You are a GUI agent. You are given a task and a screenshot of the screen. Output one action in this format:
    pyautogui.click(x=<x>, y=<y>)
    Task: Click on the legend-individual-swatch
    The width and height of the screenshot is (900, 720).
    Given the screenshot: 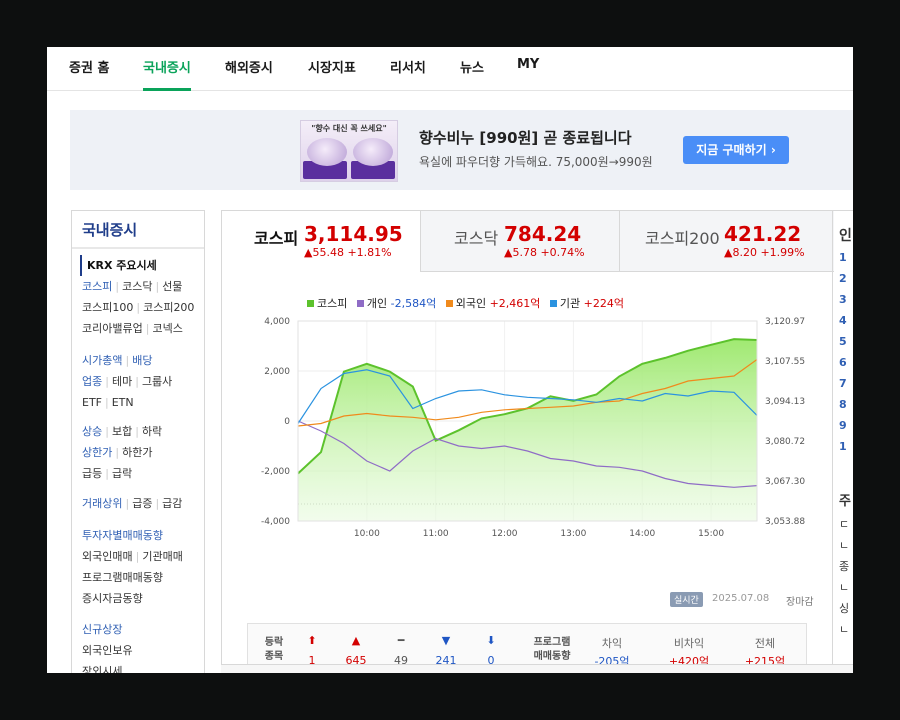 What is the action you would take?
    pyautogui.click(x=360, y=303)
    